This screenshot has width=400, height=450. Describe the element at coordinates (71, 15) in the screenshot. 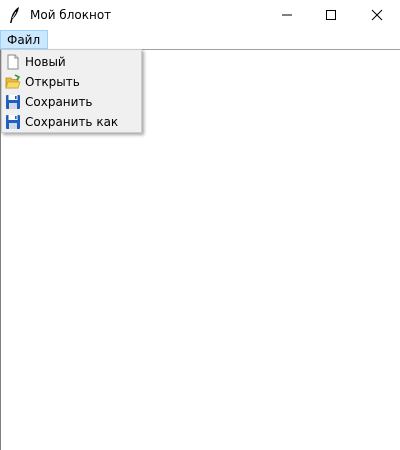

I see `window-title: Мой блокнот` at that location.